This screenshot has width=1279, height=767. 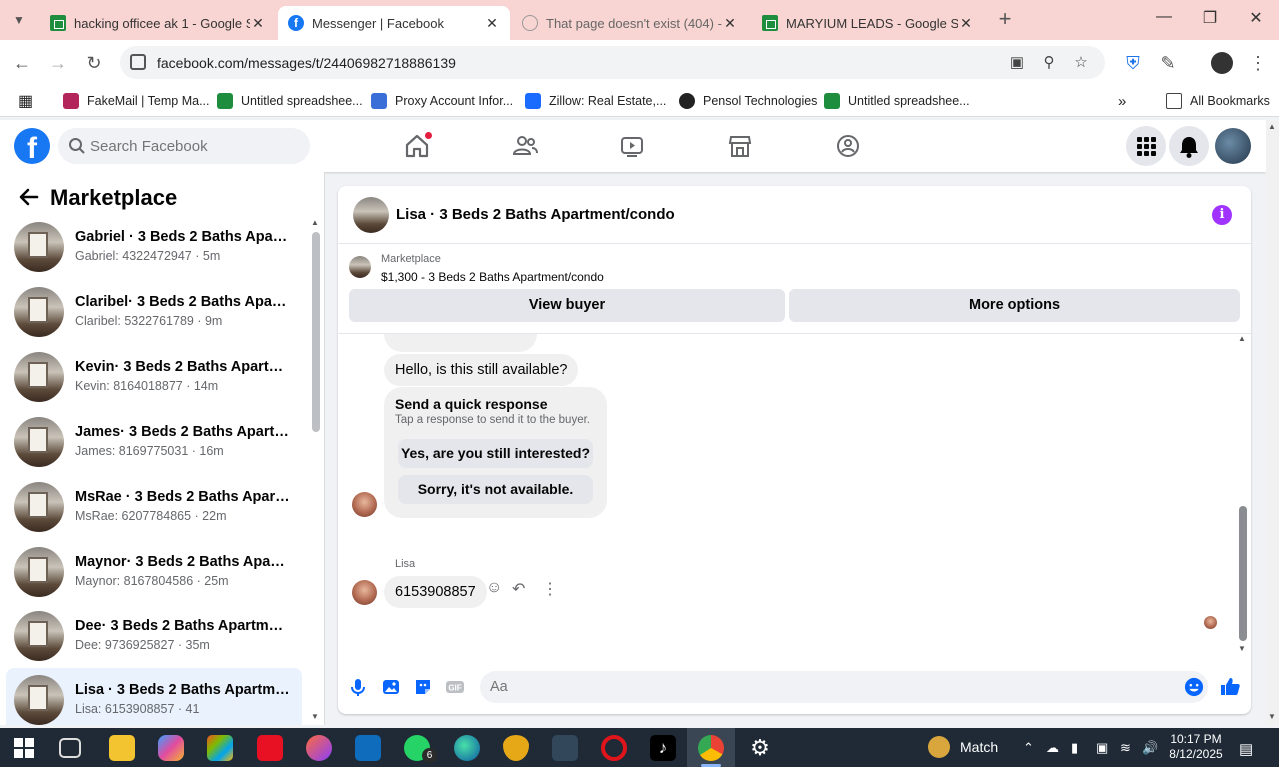 I want to click on network-device-icon: ▣, so click(x=1102, y=748).